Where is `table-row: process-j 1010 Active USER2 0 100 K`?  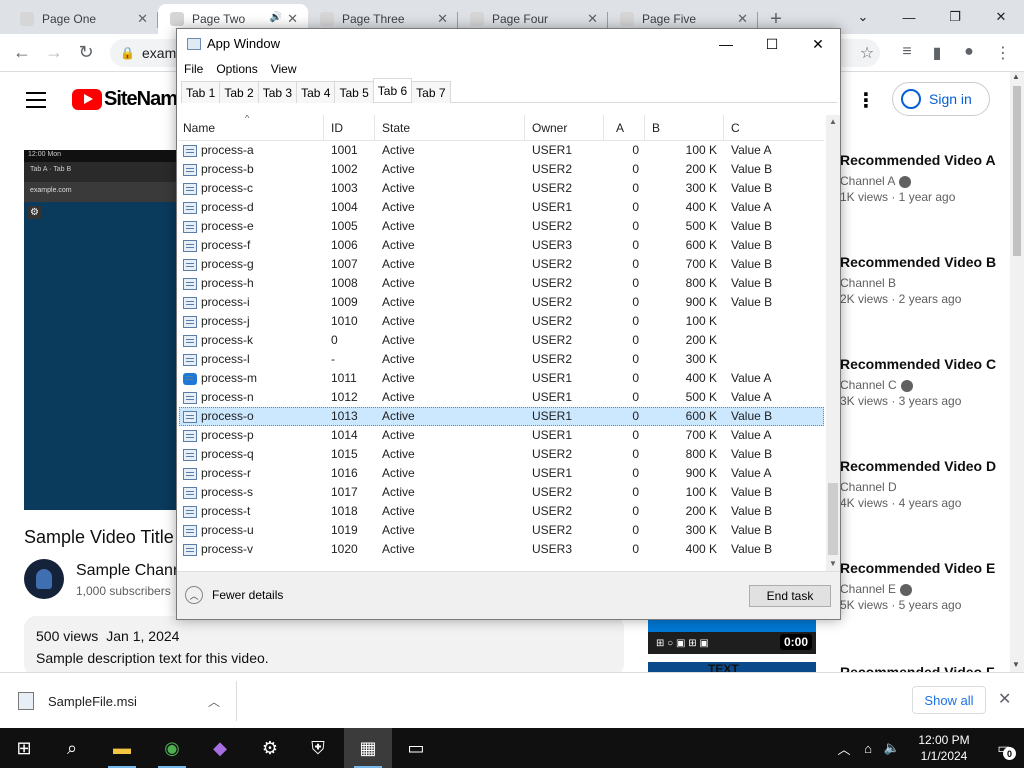 table-row: process-j 1010 Active USER2 0 100 K is located at coordinates (501, 321).